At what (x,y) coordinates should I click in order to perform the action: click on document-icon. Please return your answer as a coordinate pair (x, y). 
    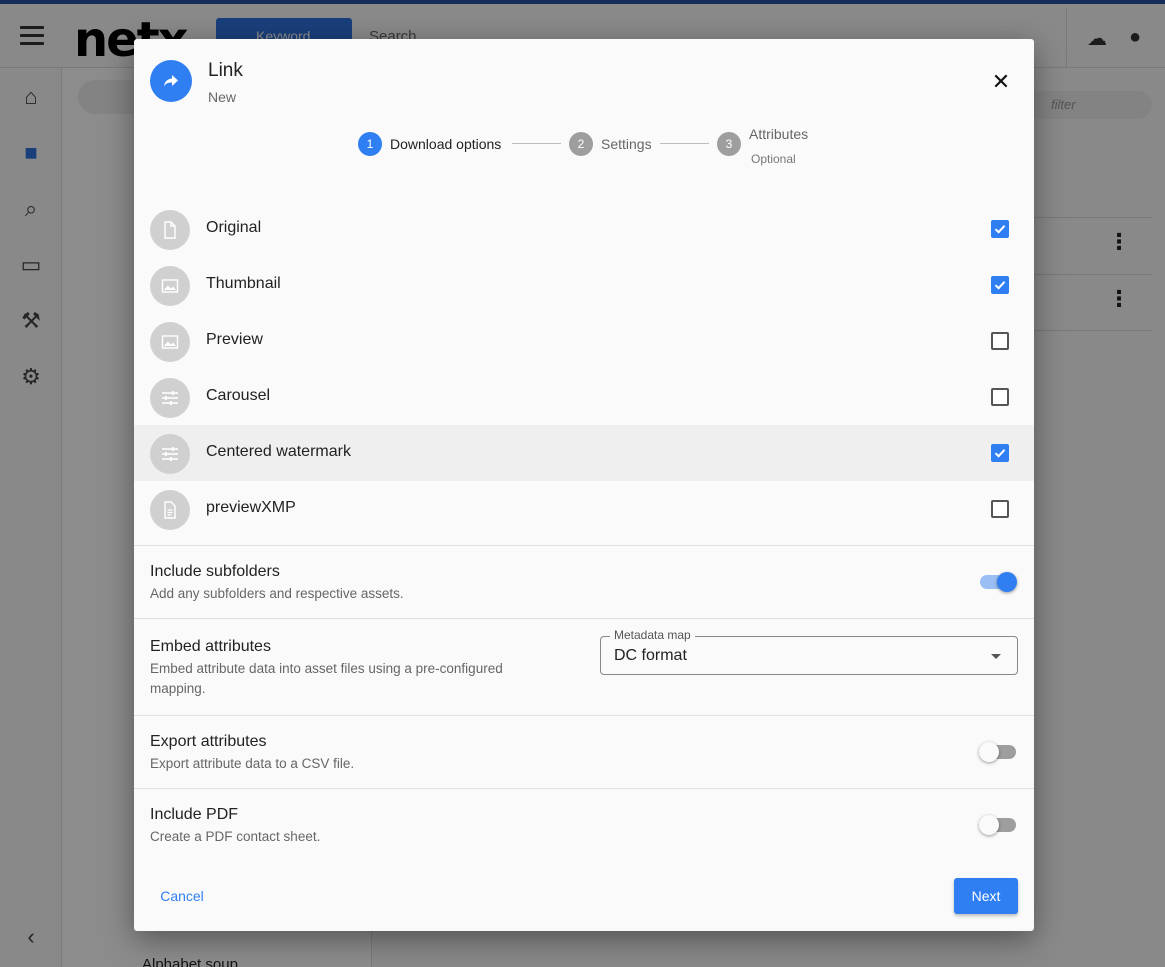
    Looking at the image, I should click on (170, 510).